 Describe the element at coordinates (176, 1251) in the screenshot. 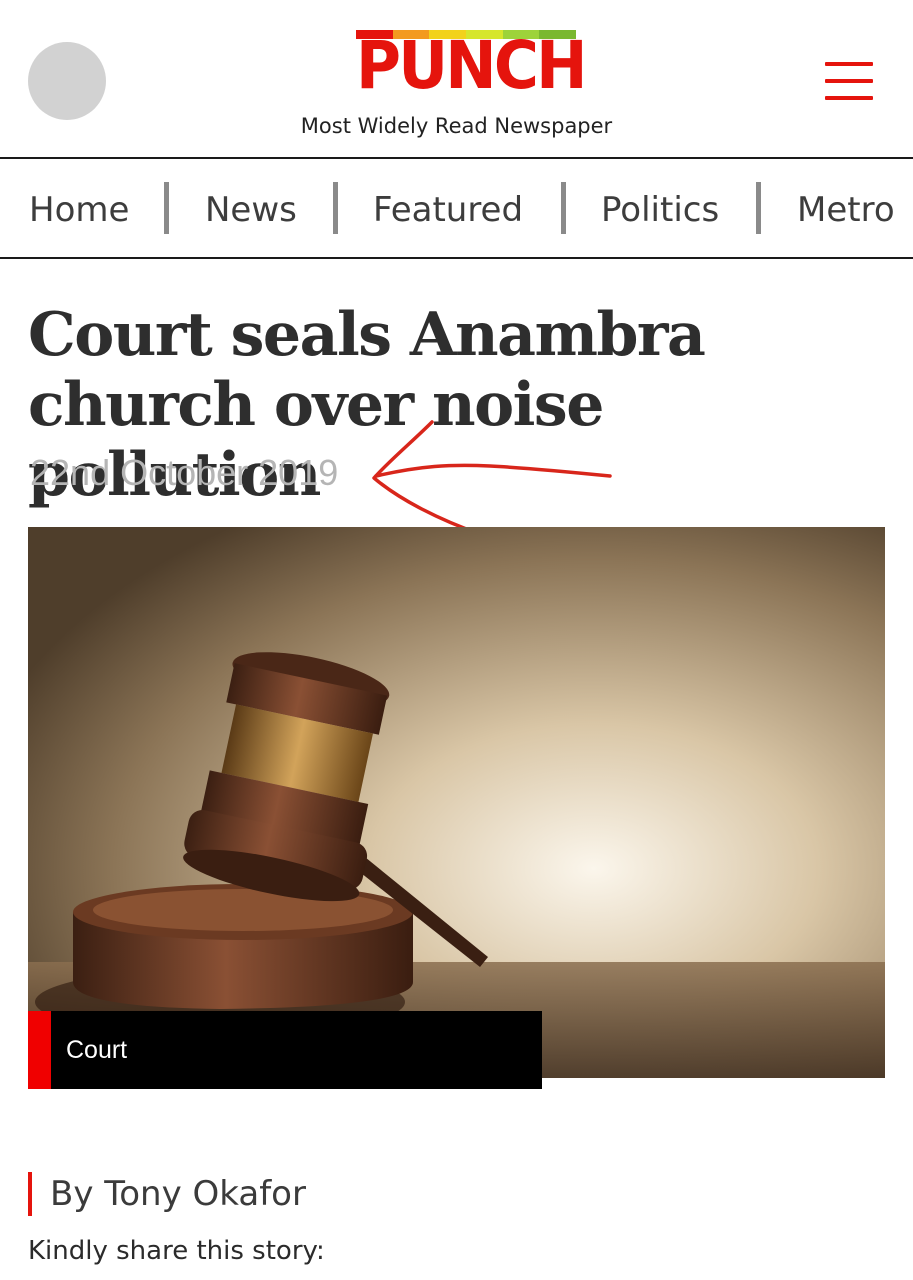

I see `share-prompt: Kindly share this story:` at that location.